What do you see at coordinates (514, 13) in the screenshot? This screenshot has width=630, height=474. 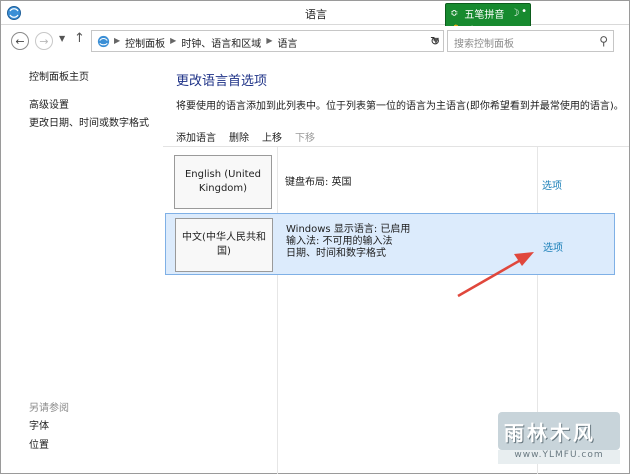 I see `ime-moon-icon: ☽` at bounding box center [514, 13].